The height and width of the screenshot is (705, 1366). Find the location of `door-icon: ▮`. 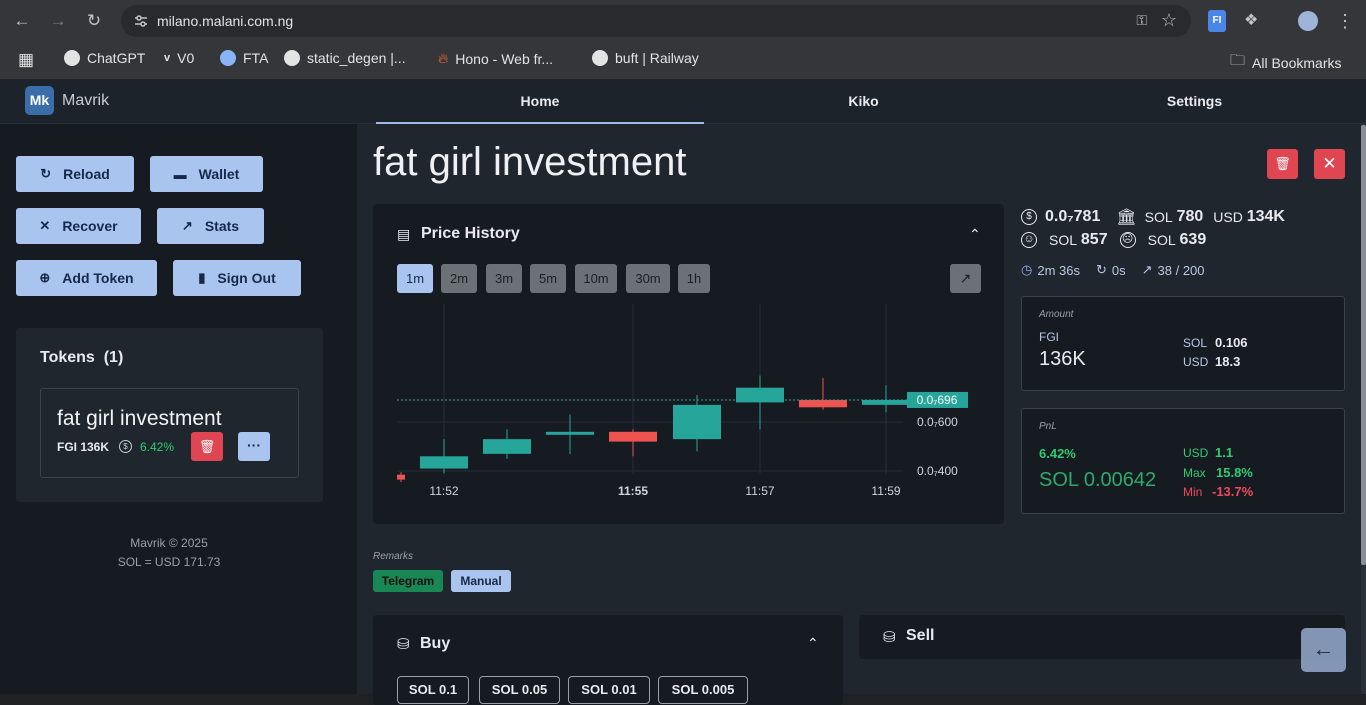

door-icon: ▮ is located at coordinates (202, 277).